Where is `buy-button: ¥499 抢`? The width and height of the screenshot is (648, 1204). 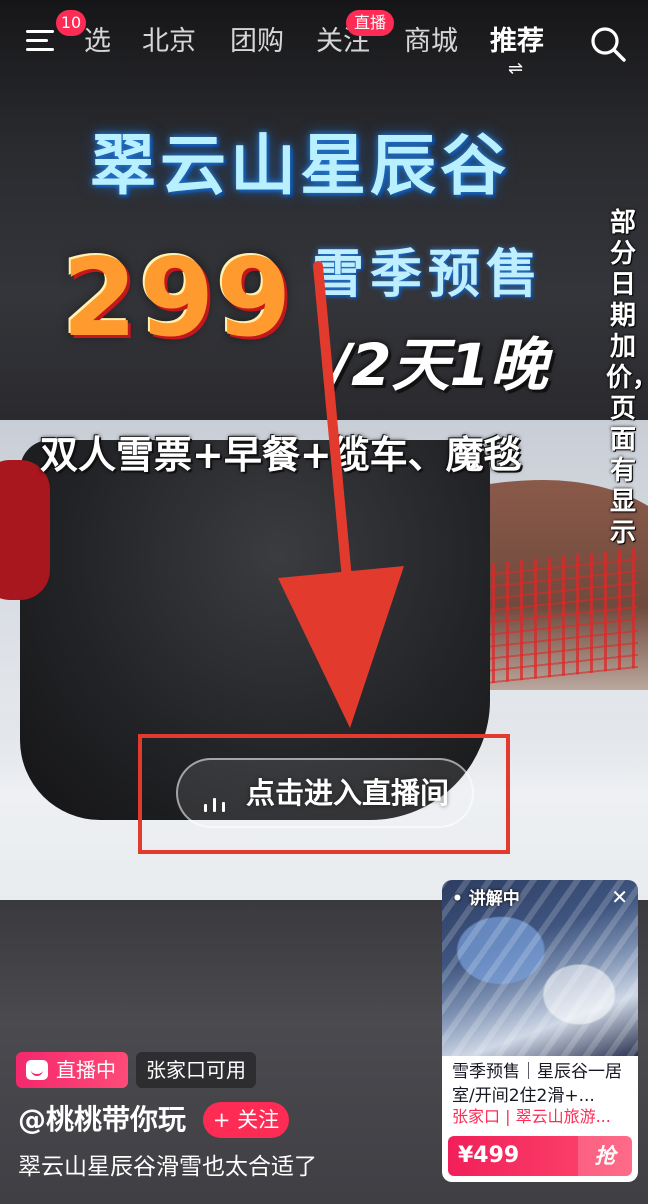 buy-button: ¥499 抢 is located at coordinates (540, 1156).